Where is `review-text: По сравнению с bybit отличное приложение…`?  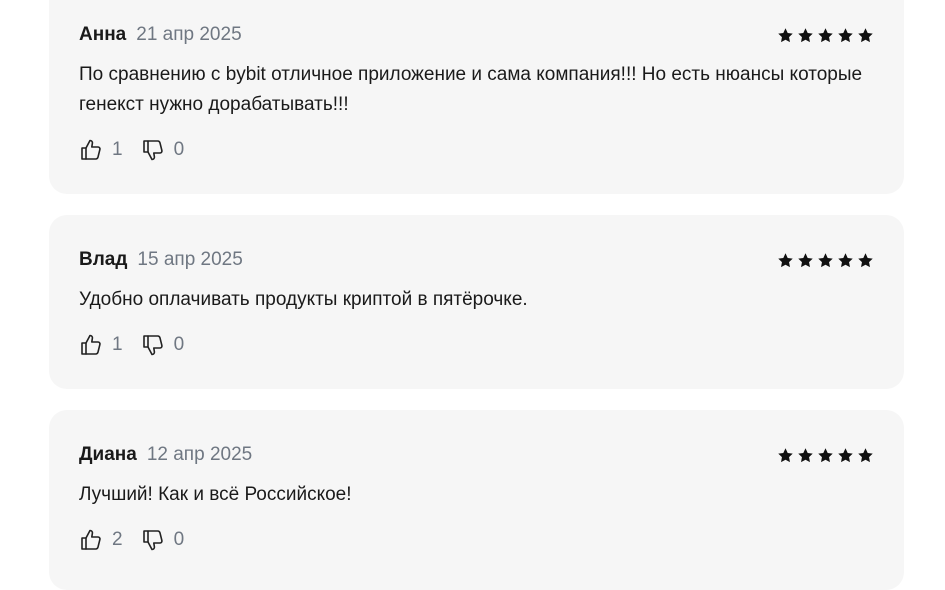
review-text: По сравнению с bybit отличное приложение… is located at coordinates (471, 89).